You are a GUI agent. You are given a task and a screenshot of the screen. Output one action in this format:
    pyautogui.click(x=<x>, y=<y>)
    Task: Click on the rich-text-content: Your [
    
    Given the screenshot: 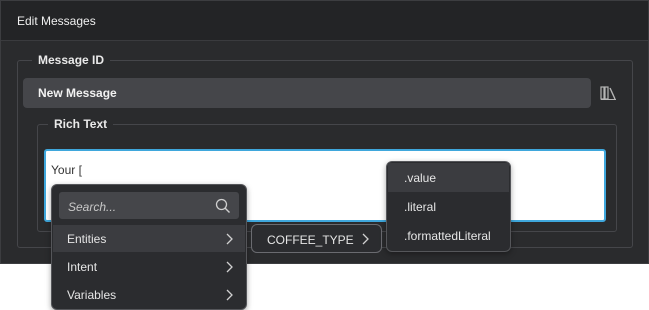 What is the action you would take?
    pyautogui.click(x=66, y=170)
    